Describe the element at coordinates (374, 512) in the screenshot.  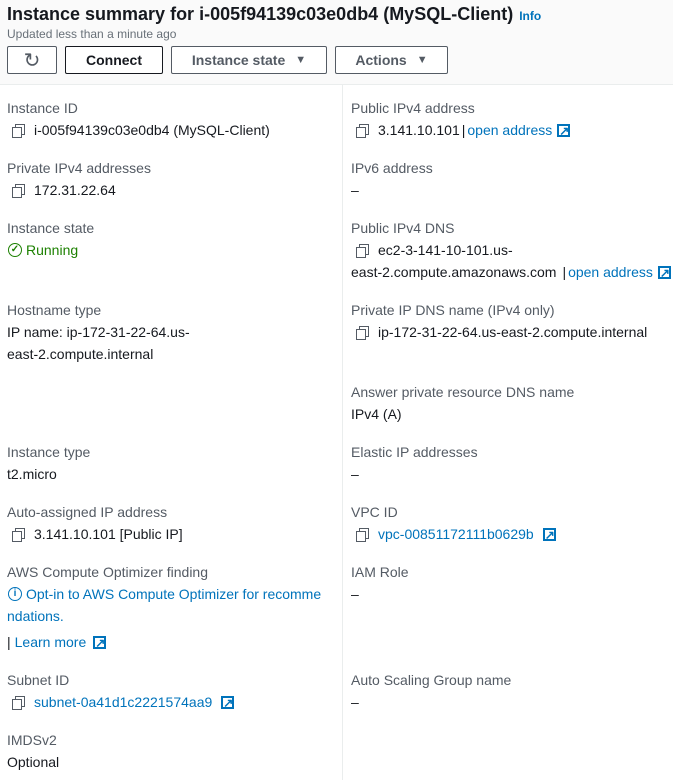
I see `label: VPC ID` at that location.